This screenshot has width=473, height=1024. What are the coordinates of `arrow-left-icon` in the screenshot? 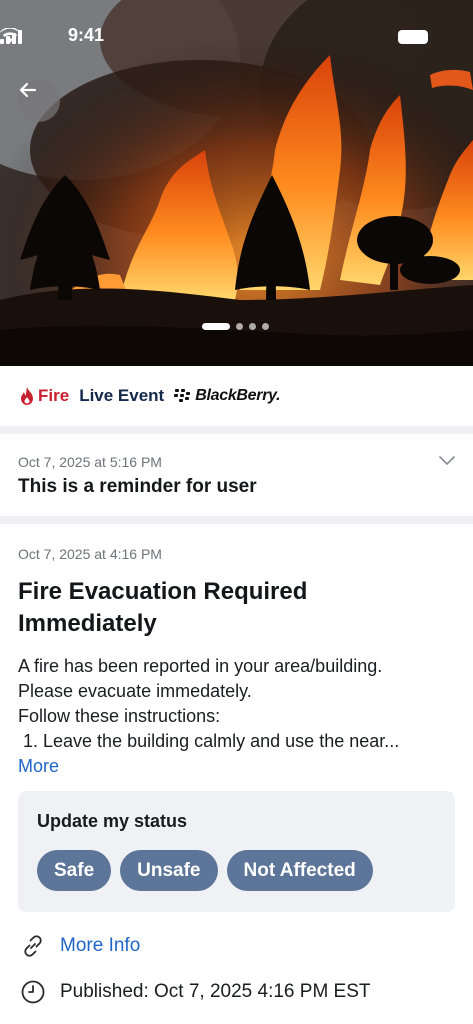 It's located at (28, 90).